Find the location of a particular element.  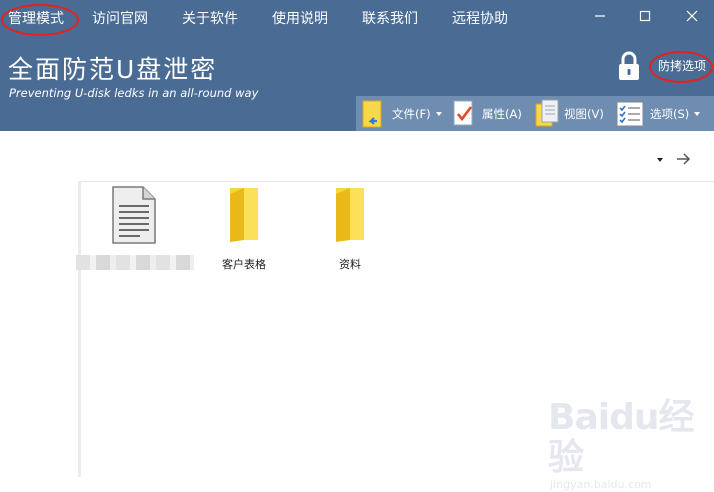

address-bar is located at coordinates (357, 156).